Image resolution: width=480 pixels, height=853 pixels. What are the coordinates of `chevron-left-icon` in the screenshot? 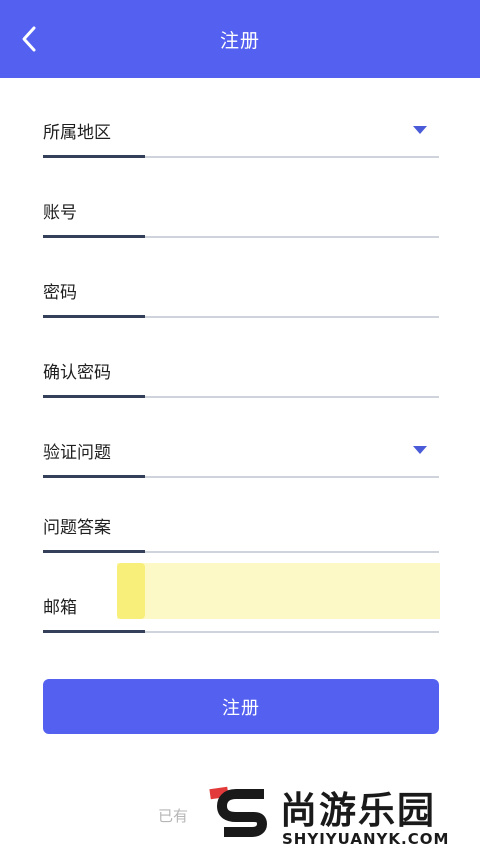 It's located at (29, 39).